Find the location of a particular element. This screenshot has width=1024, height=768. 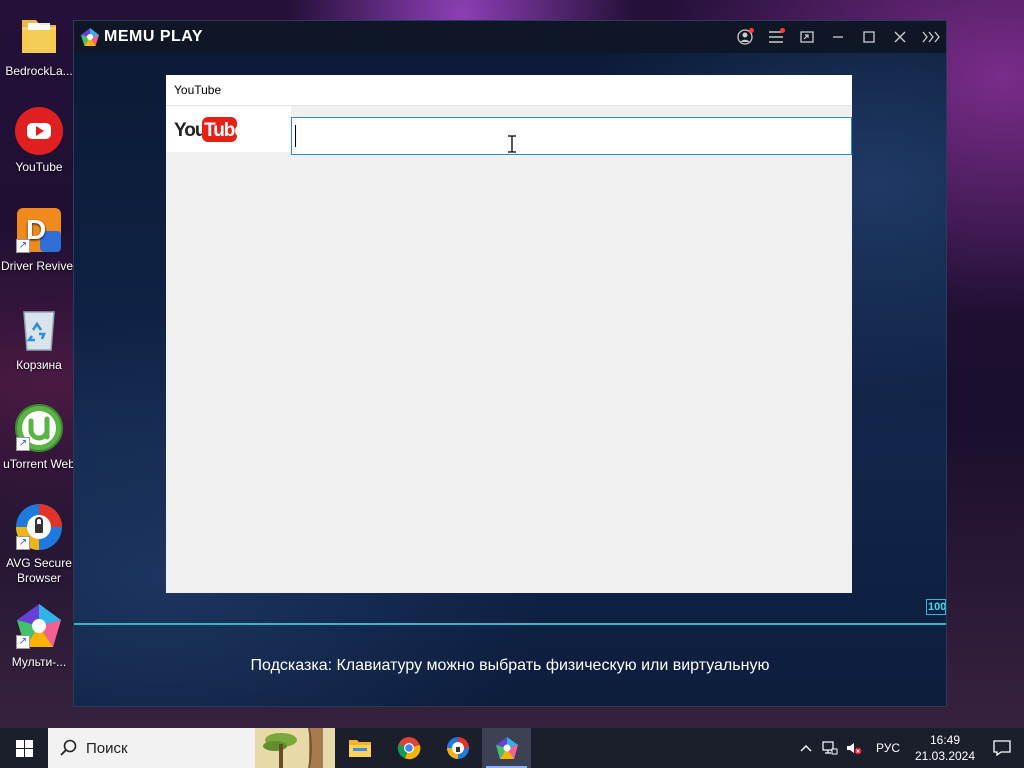

desktop-icon-label: Driver Reviver is located at coordinates (38, 266).